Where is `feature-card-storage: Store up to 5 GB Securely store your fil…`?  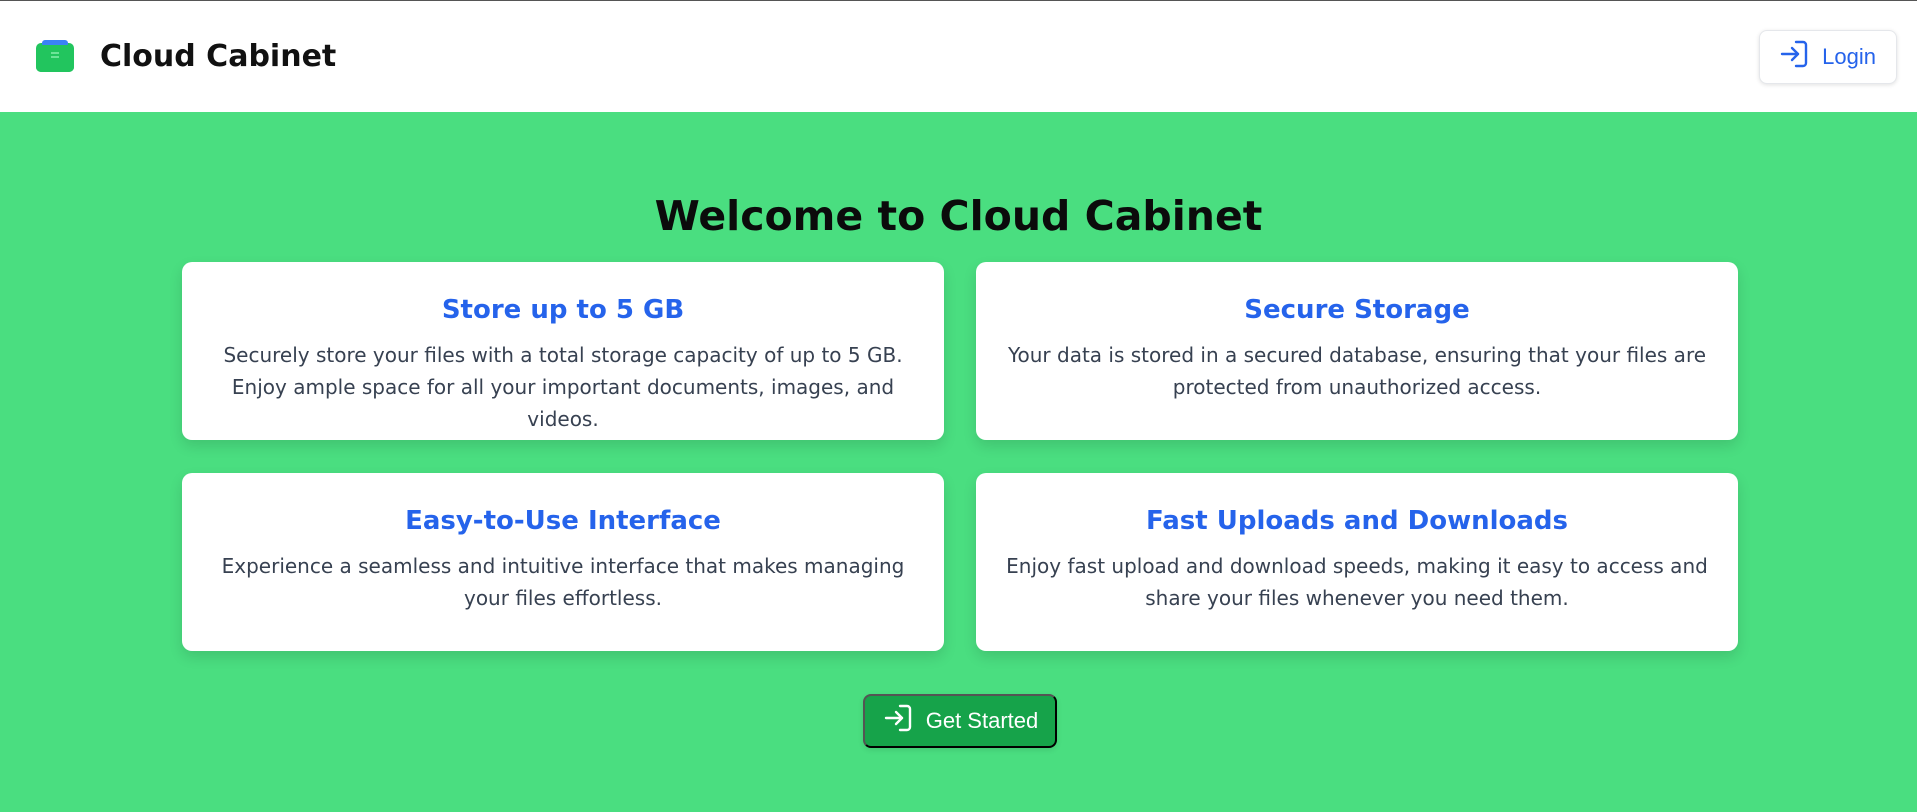
feature-card-storage: Store up to 5 GB Securely store your fil… is located at coordinates (563, 351).